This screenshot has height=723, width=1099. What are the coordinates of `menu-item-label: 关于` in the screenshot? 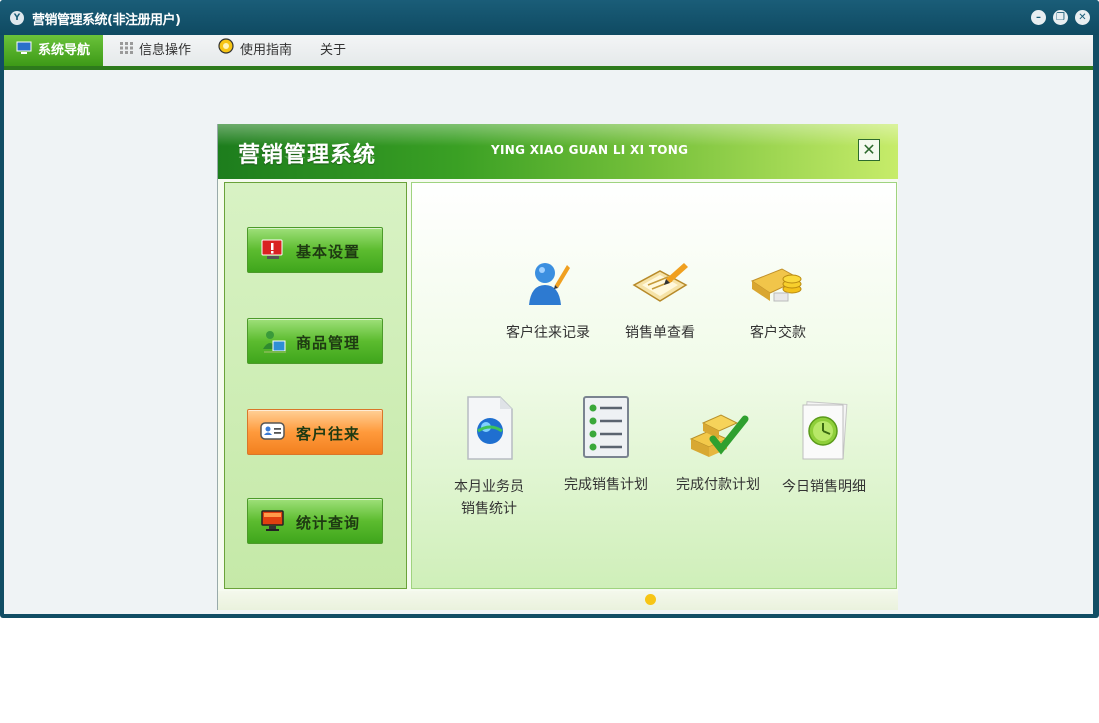 It's located at (333, 50).